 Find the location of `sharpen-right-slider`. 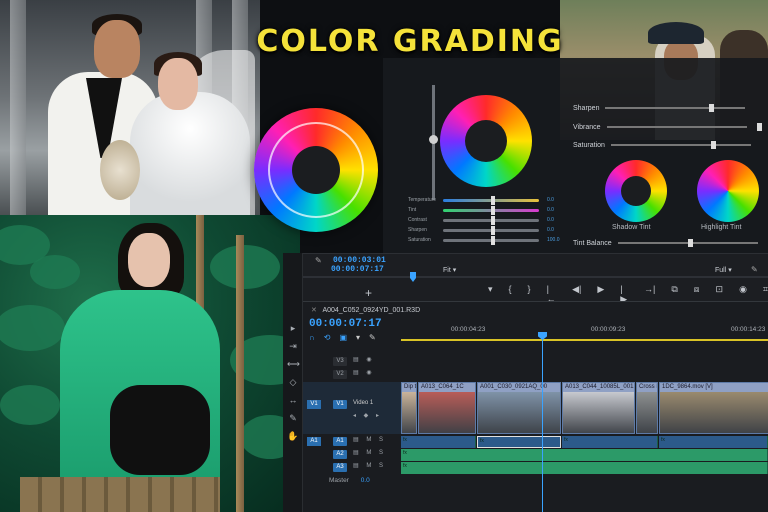

sharpen-right-slider is located at coordinates (675, 108).